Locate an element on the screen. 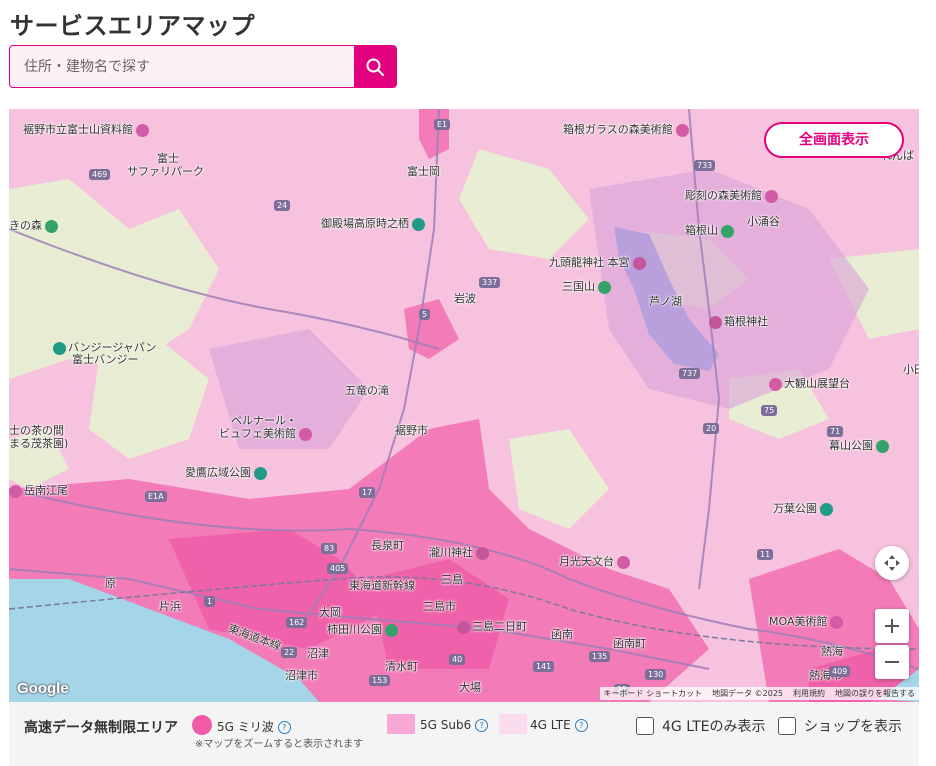 This screenshot has width=936, height=766. place-label: 裾野市 is located at coordinates (411, 430).